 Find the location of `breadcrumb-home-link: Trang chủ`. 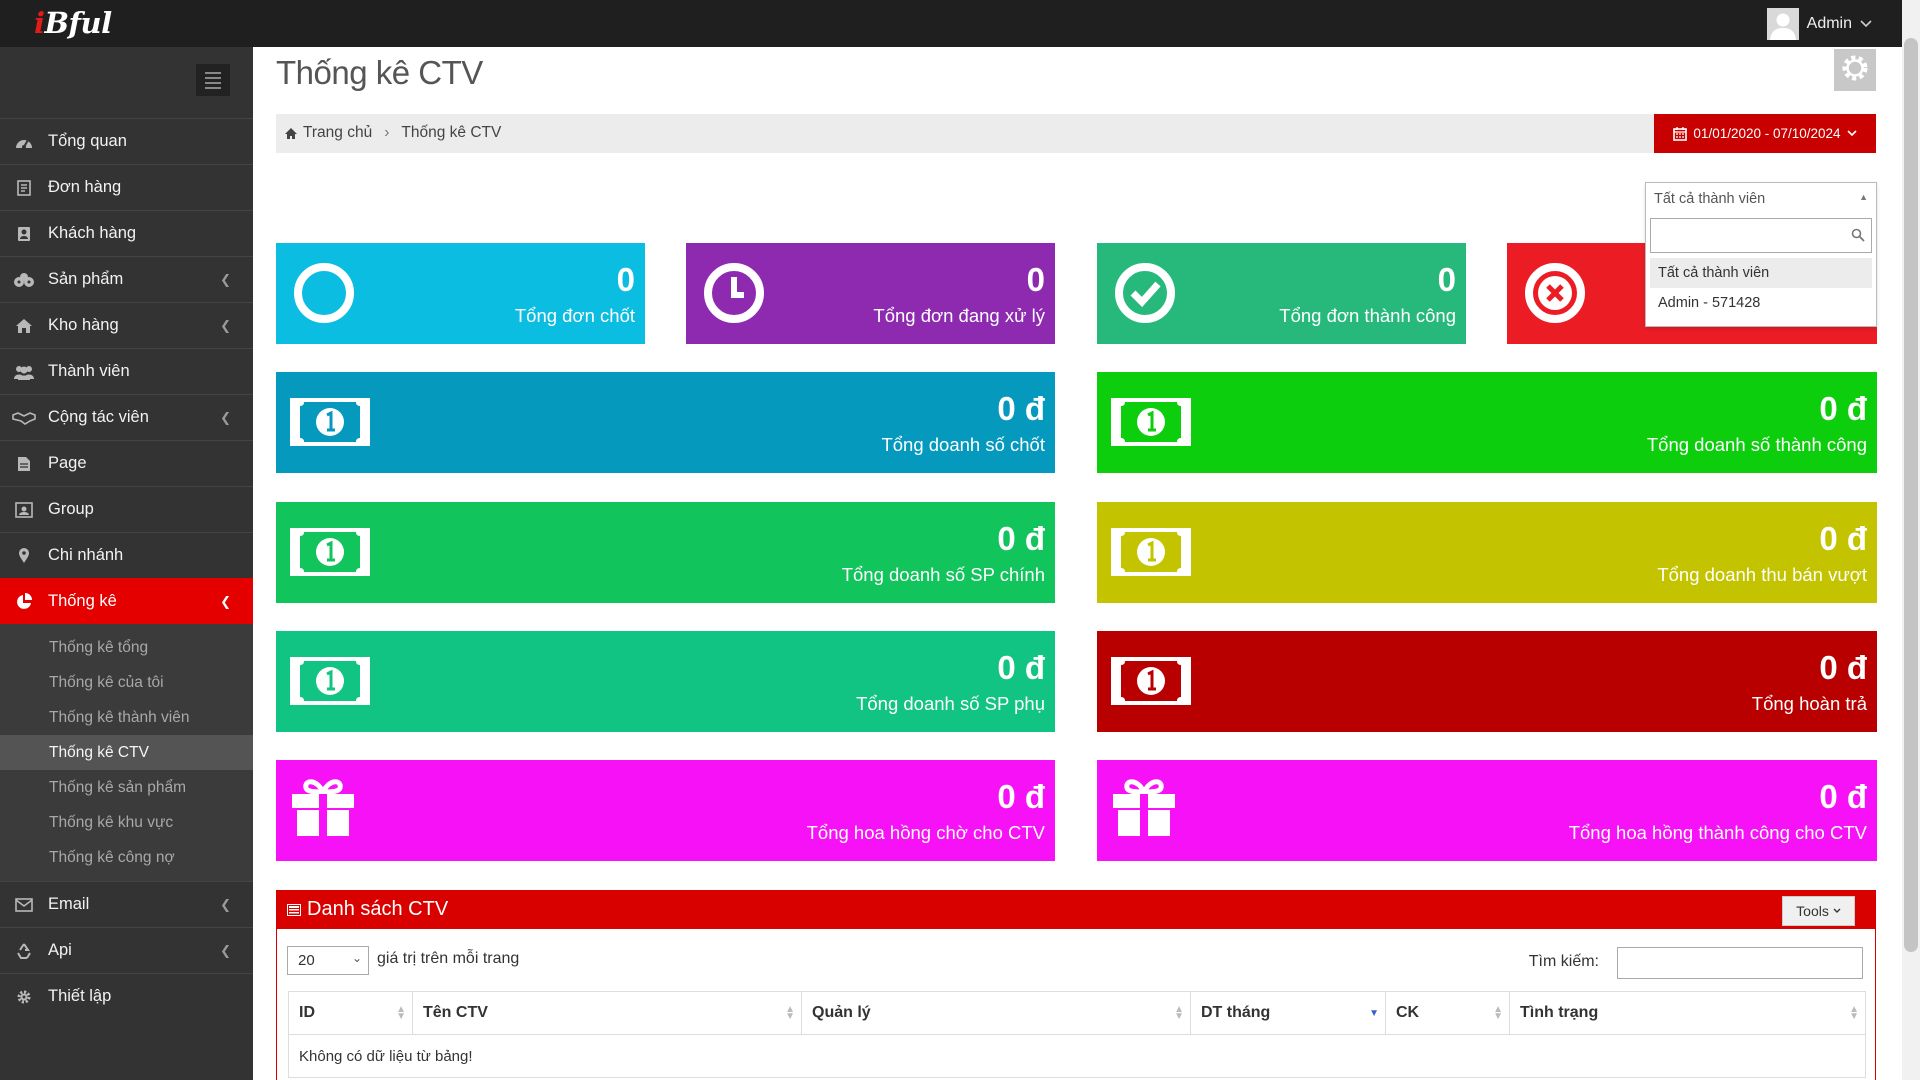

breadcrumb-home-link: Trang chủ is located at coordinates (328, 133).